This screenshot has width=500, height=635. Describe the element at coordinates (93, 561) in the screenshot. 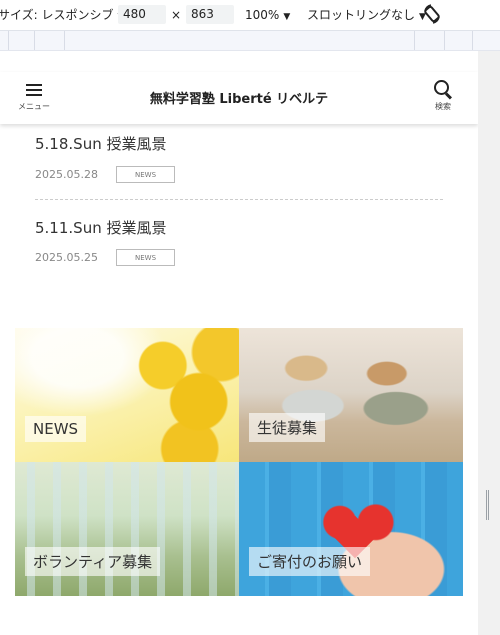

I see `tile-label: ボランティア募集` at that location.